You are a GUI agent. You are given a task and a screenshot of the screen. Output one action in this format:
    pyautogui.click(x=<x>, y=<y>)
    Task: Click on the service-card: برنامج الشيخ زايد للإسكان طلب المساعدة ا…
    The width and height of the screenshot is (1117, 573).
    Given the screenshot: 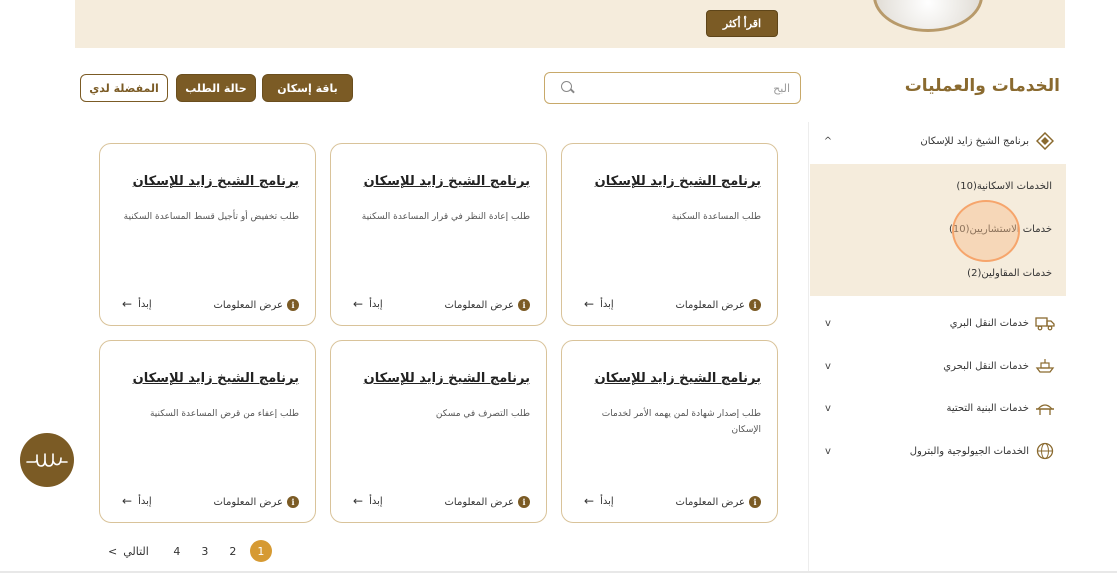 What is the action you would take?
    pyautogui.click(x=669, y=234)
    